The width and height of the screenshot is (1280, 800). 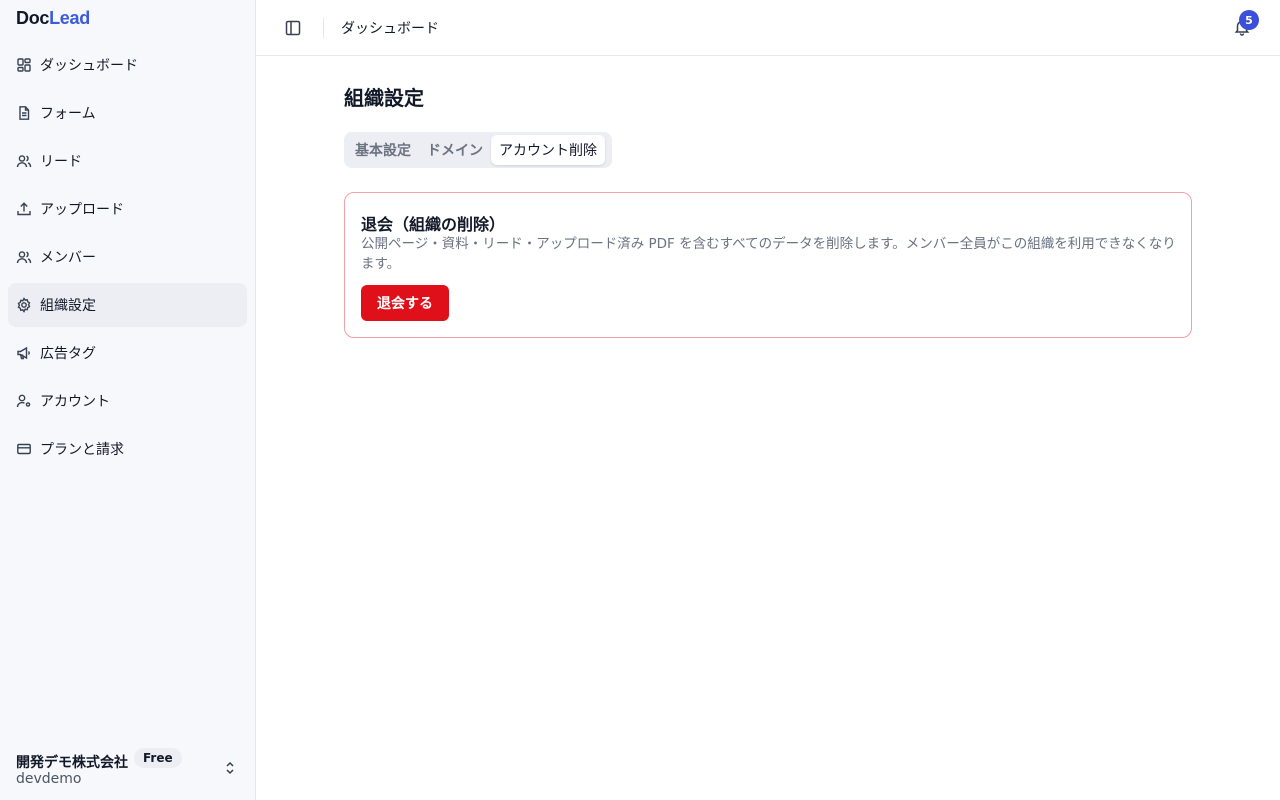 What do you see at coordinates (768, 28) in the screenshot?
I see `top-header: ダッシュボード 5` at bounding box center [768, 28].